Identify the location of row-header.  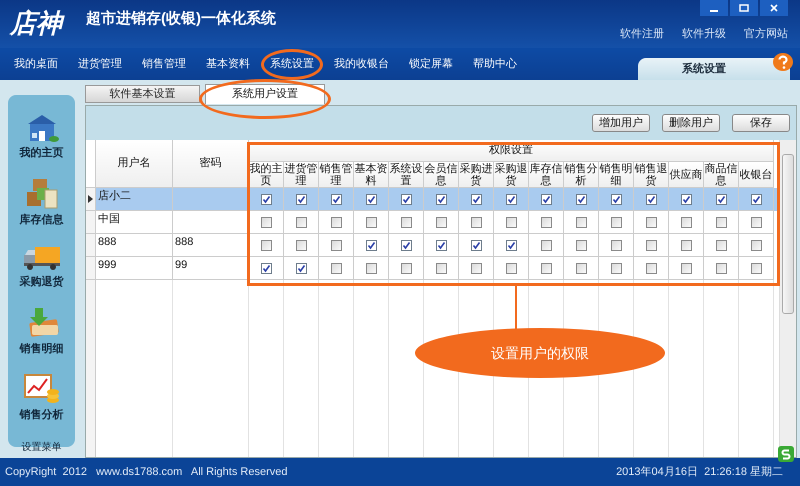
(91, 199).